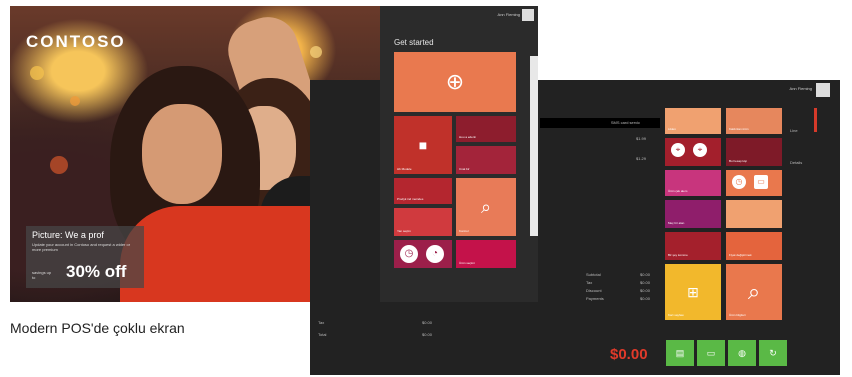  I want to click on clock-settings-icon: ◔, so click(435, 254).